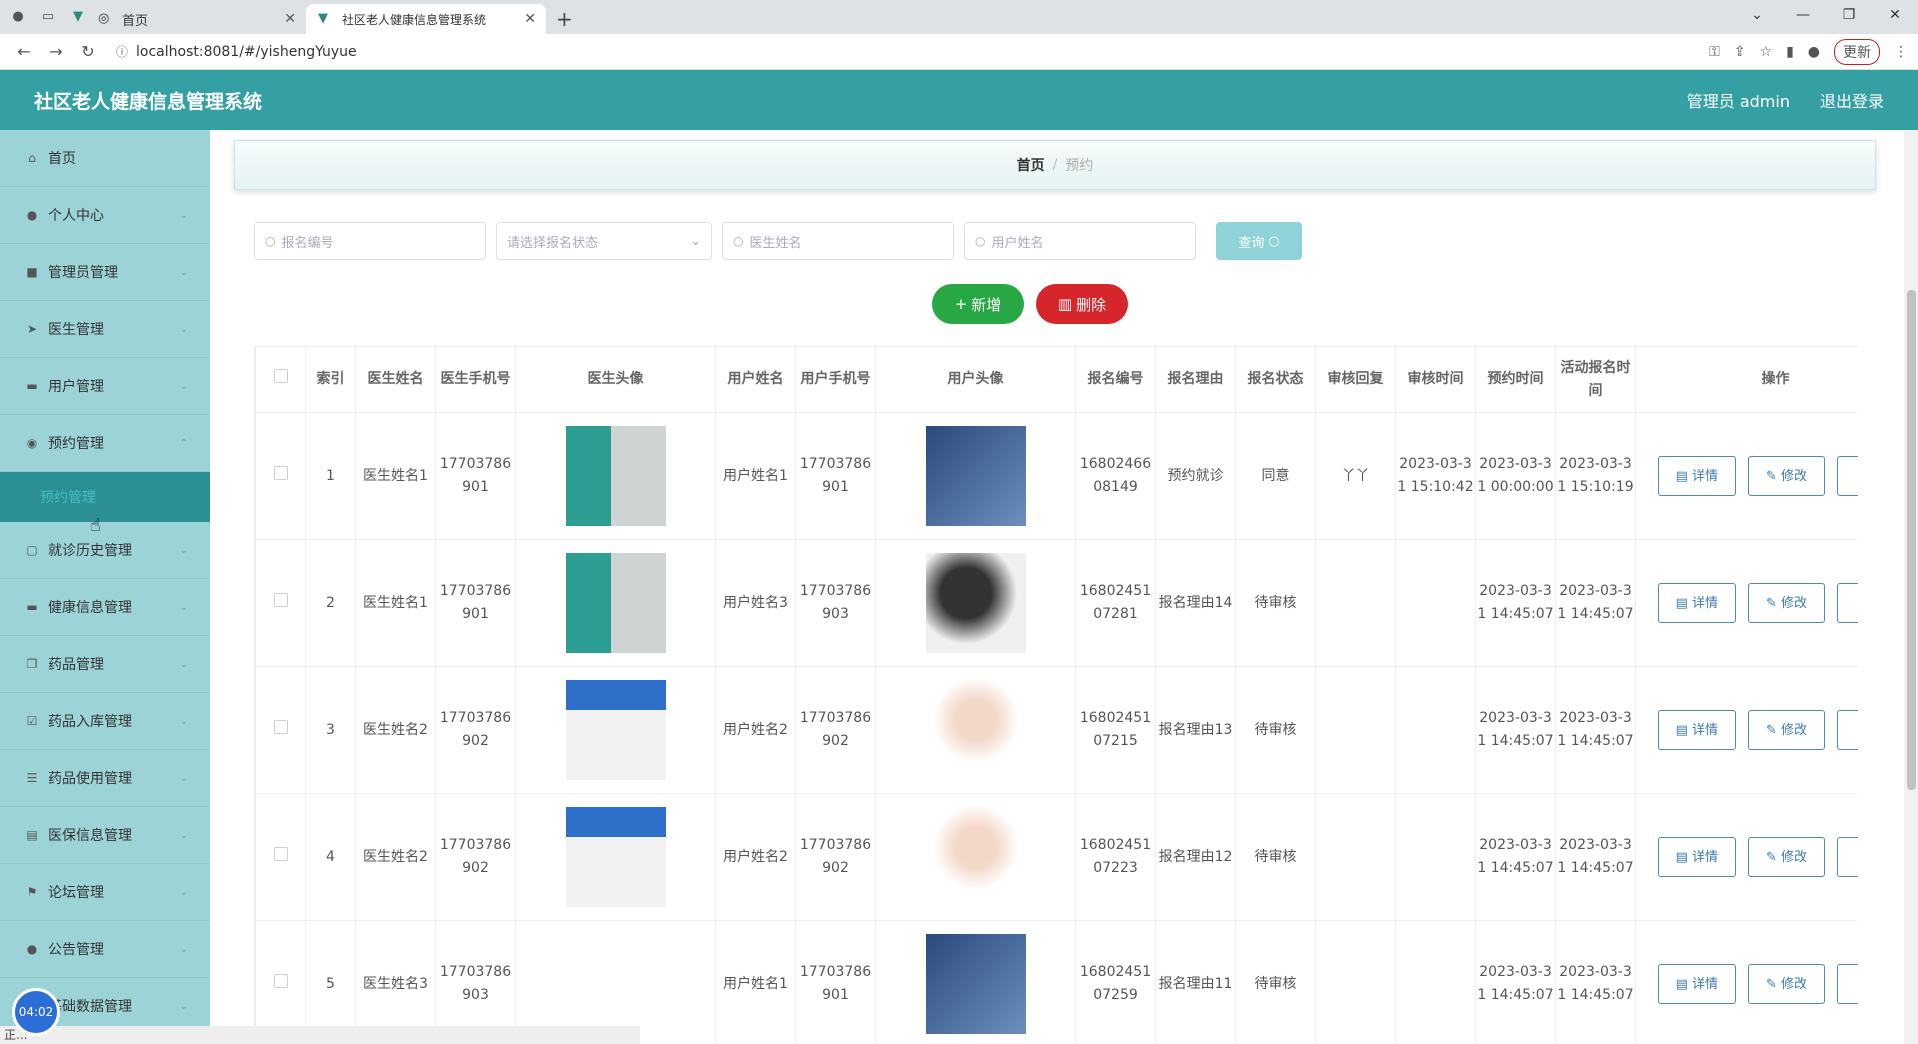 The image size is (1918, 1044). What do you see at coordinates (1275, 379) in the screenshot?
I see `column-header: 报名状态` at bounding box center [1275, 379].